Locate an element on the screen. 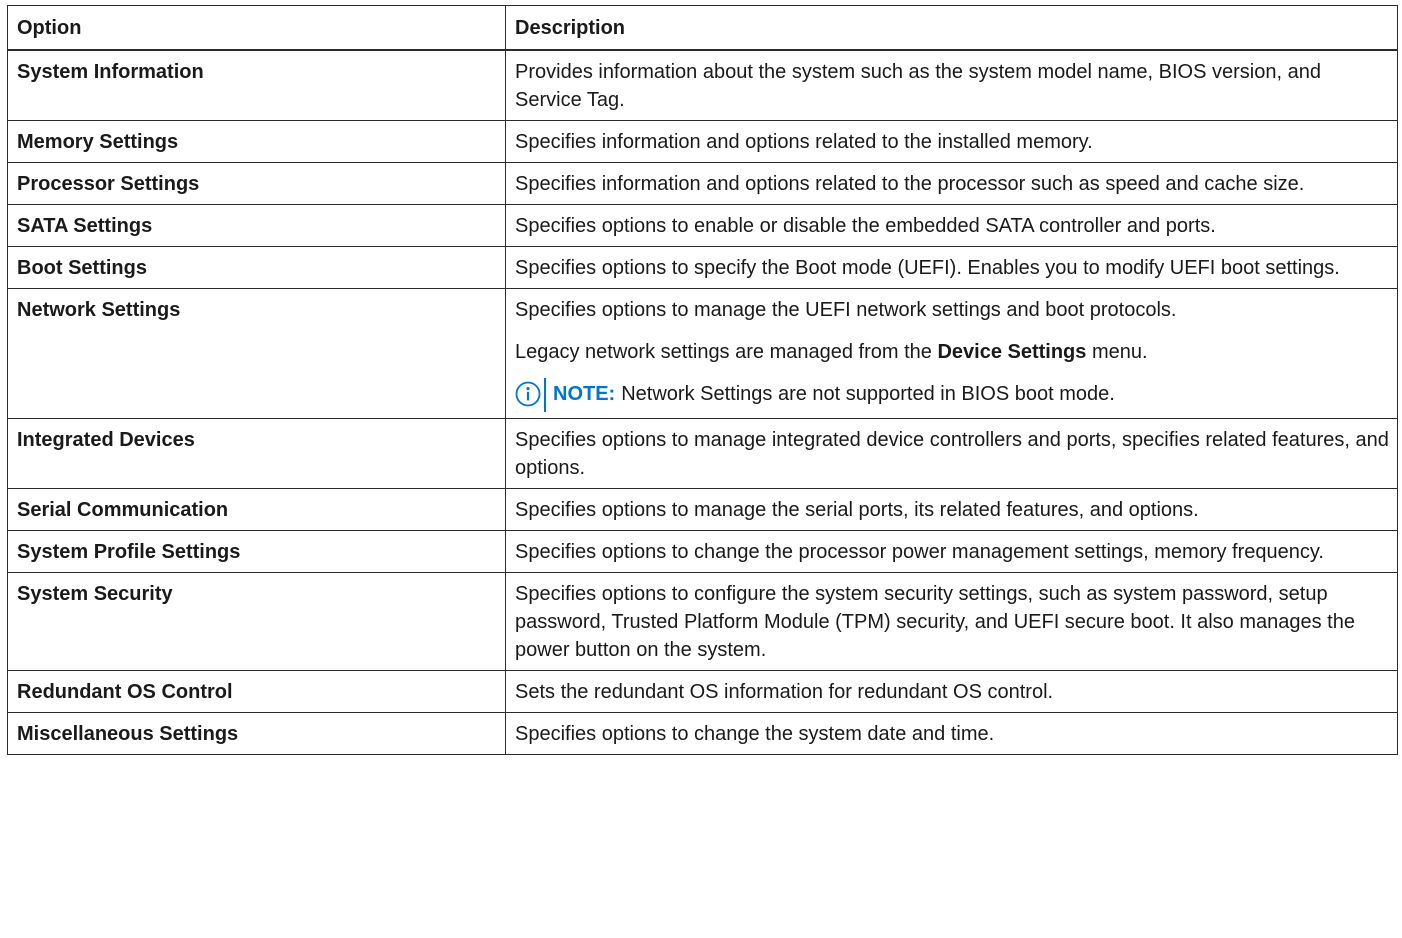 The image size is (1402, 938). option-name: Boot Settings is located at coordinates (256, 267).